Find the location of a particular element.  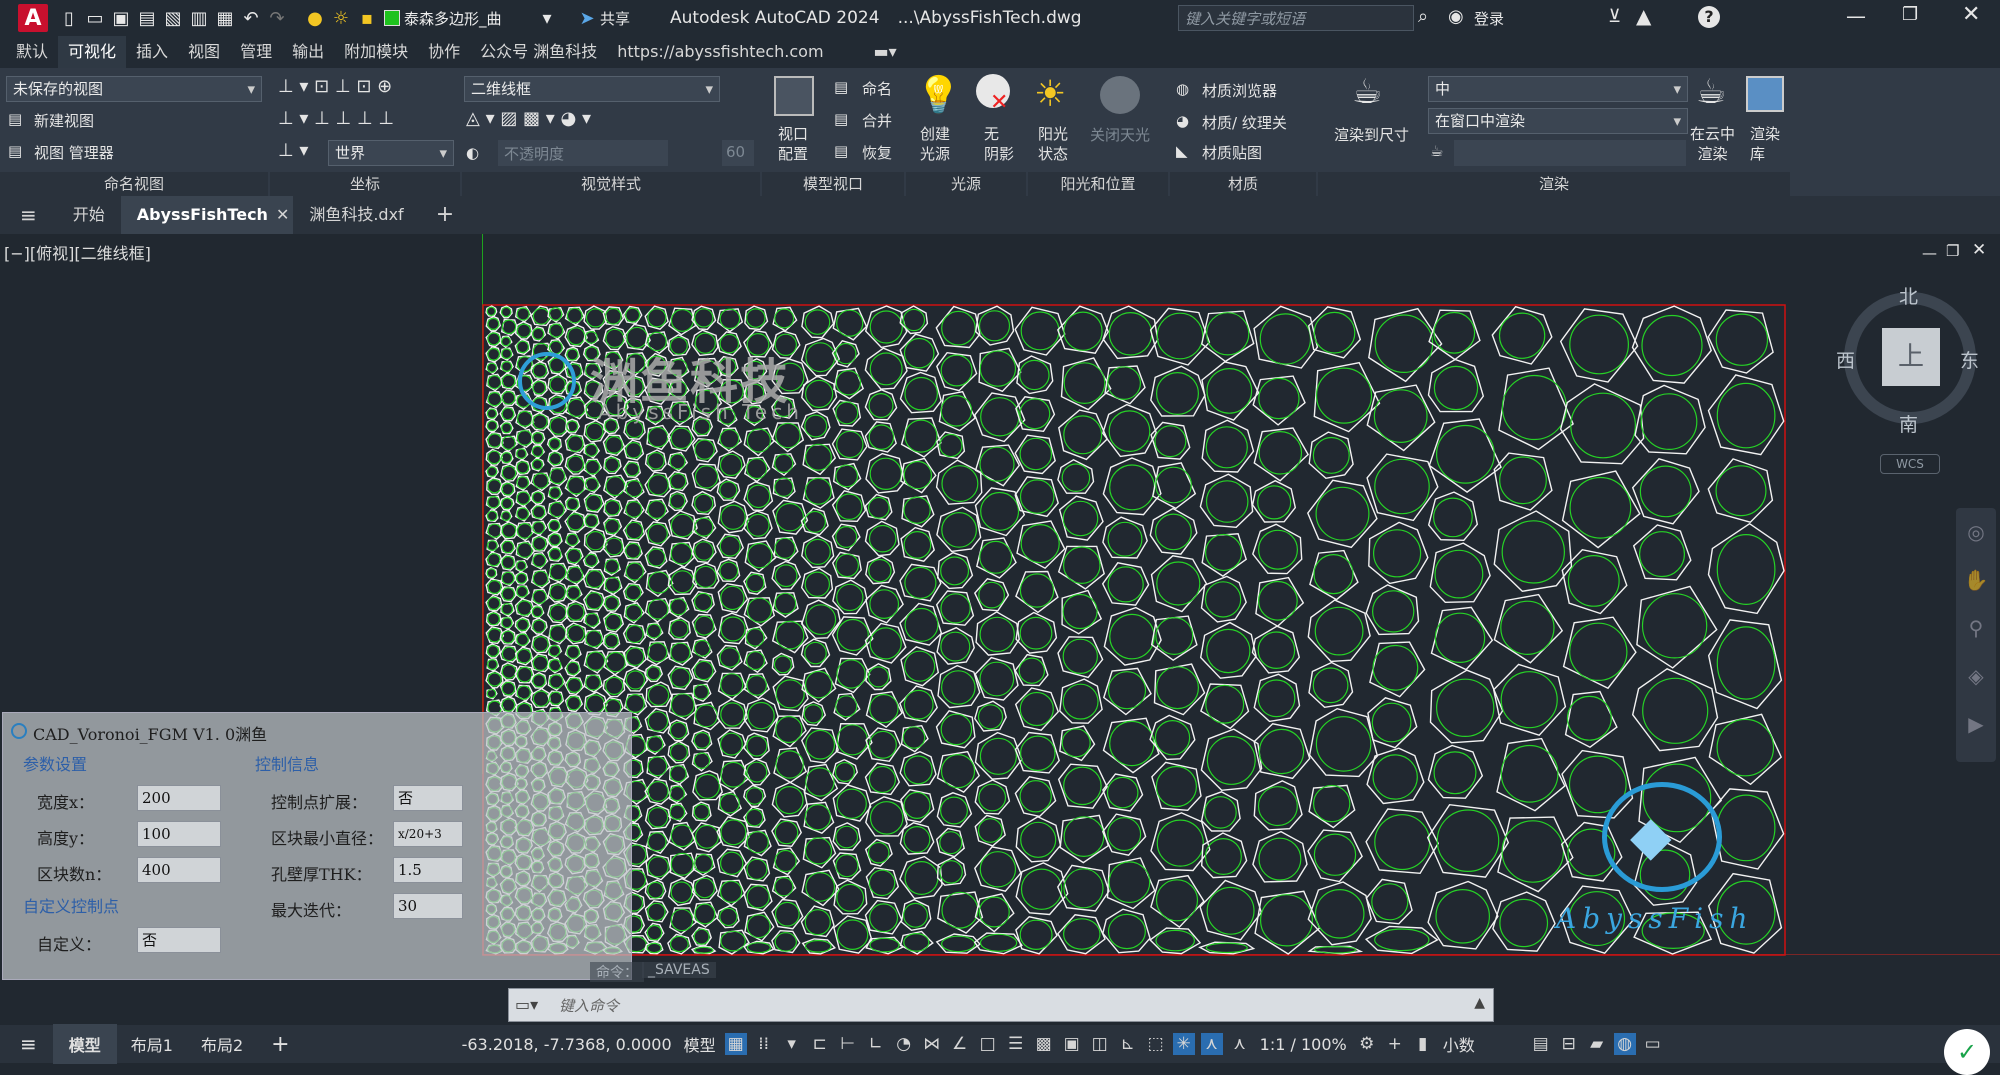

tab-abyssfishtech: AbyssFishTech is located at coordinates (202, 215).